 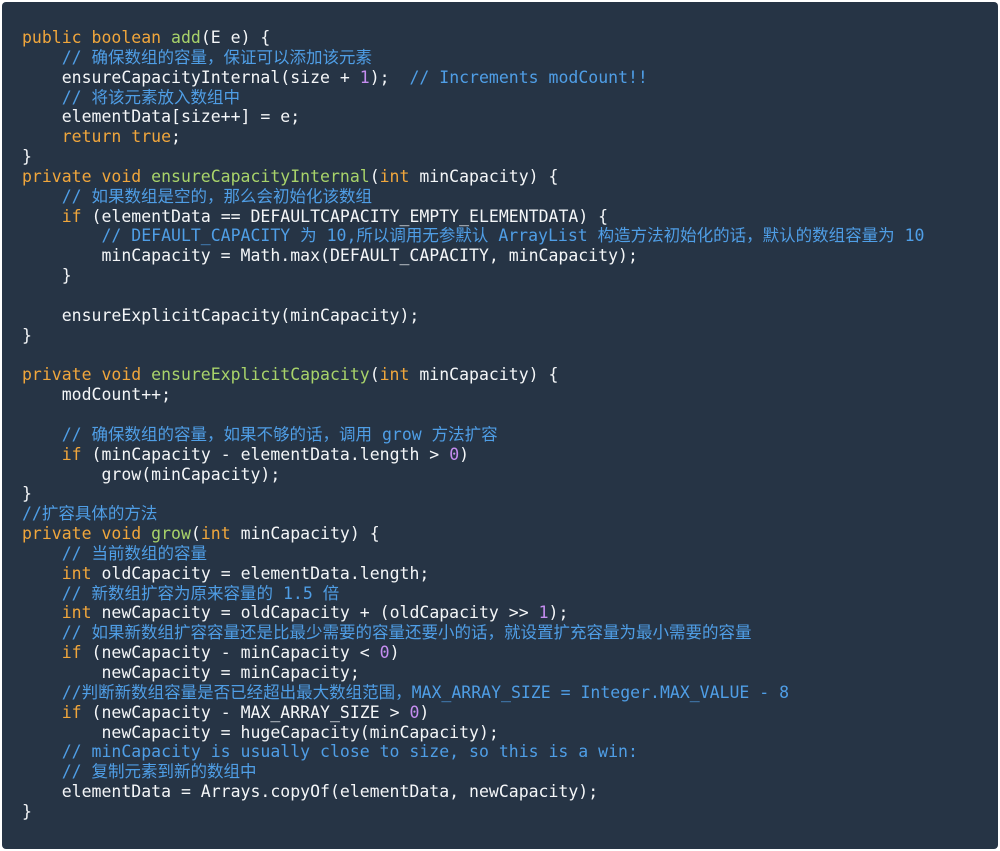 What do you see at coordinates (197, 57) in the screenshot?
I see `code-token: // 确保数组的容量，保证可以添加该元素` at bounding box center [197, 57].